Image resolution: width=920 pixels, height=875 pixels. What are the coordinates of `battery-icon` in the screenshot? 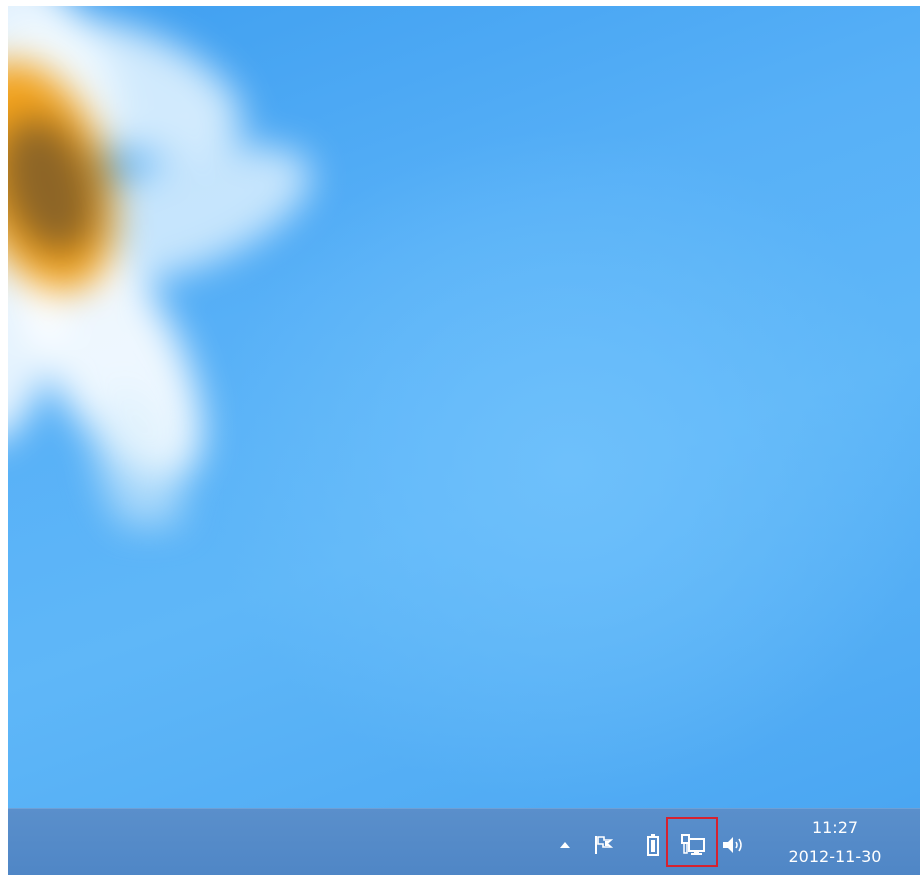 It's located at (653, 845).